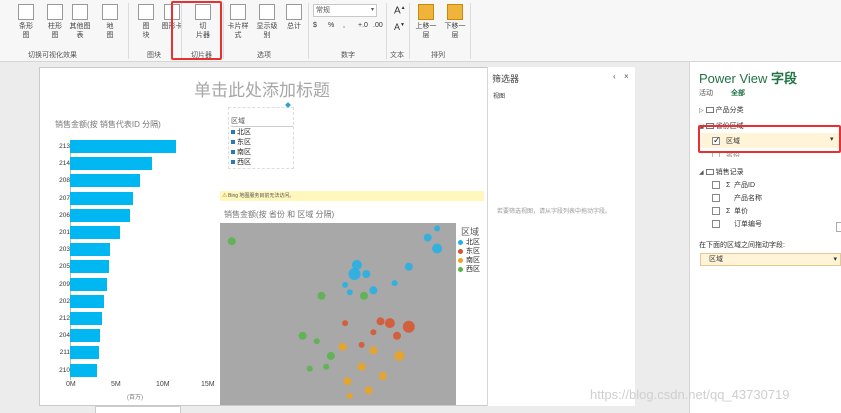 The height and width of the screenshot is (413, 841). Describe the element at coordinates (331, 25) in the screenshot. I see `number-symbol-button: %` at that location.